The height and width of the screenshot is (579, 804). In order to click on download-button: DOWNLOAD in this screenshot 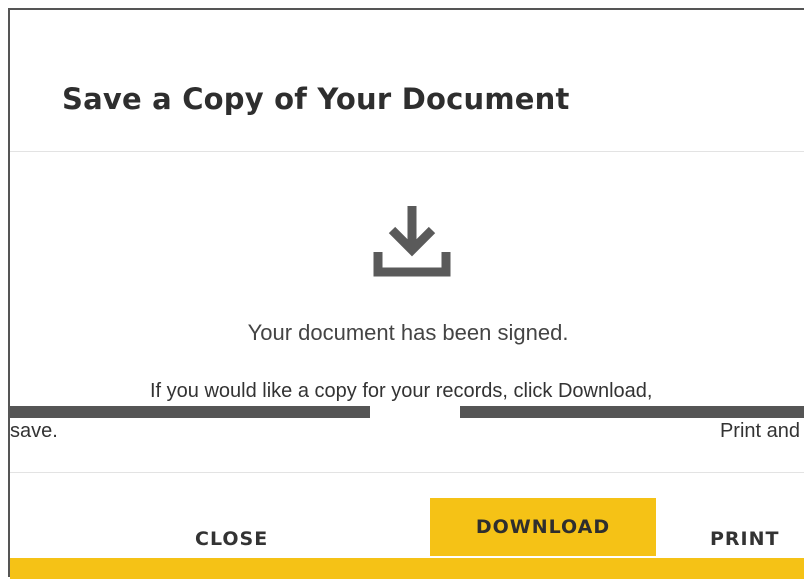, I will do `click(543, 527)`.